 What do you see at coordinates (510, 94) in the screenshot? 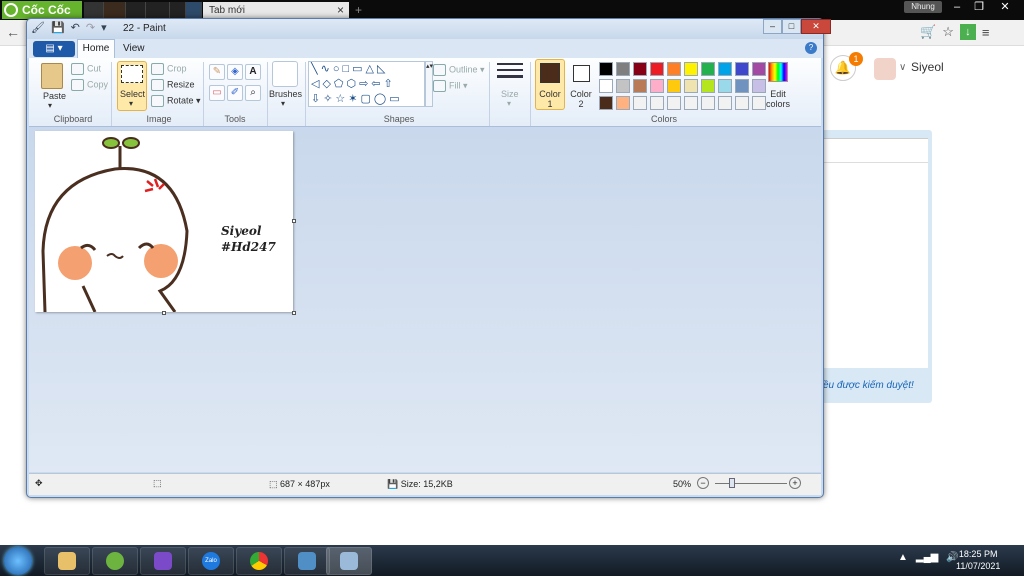
I see `size-button: Size` at bounding box center [510, 94].